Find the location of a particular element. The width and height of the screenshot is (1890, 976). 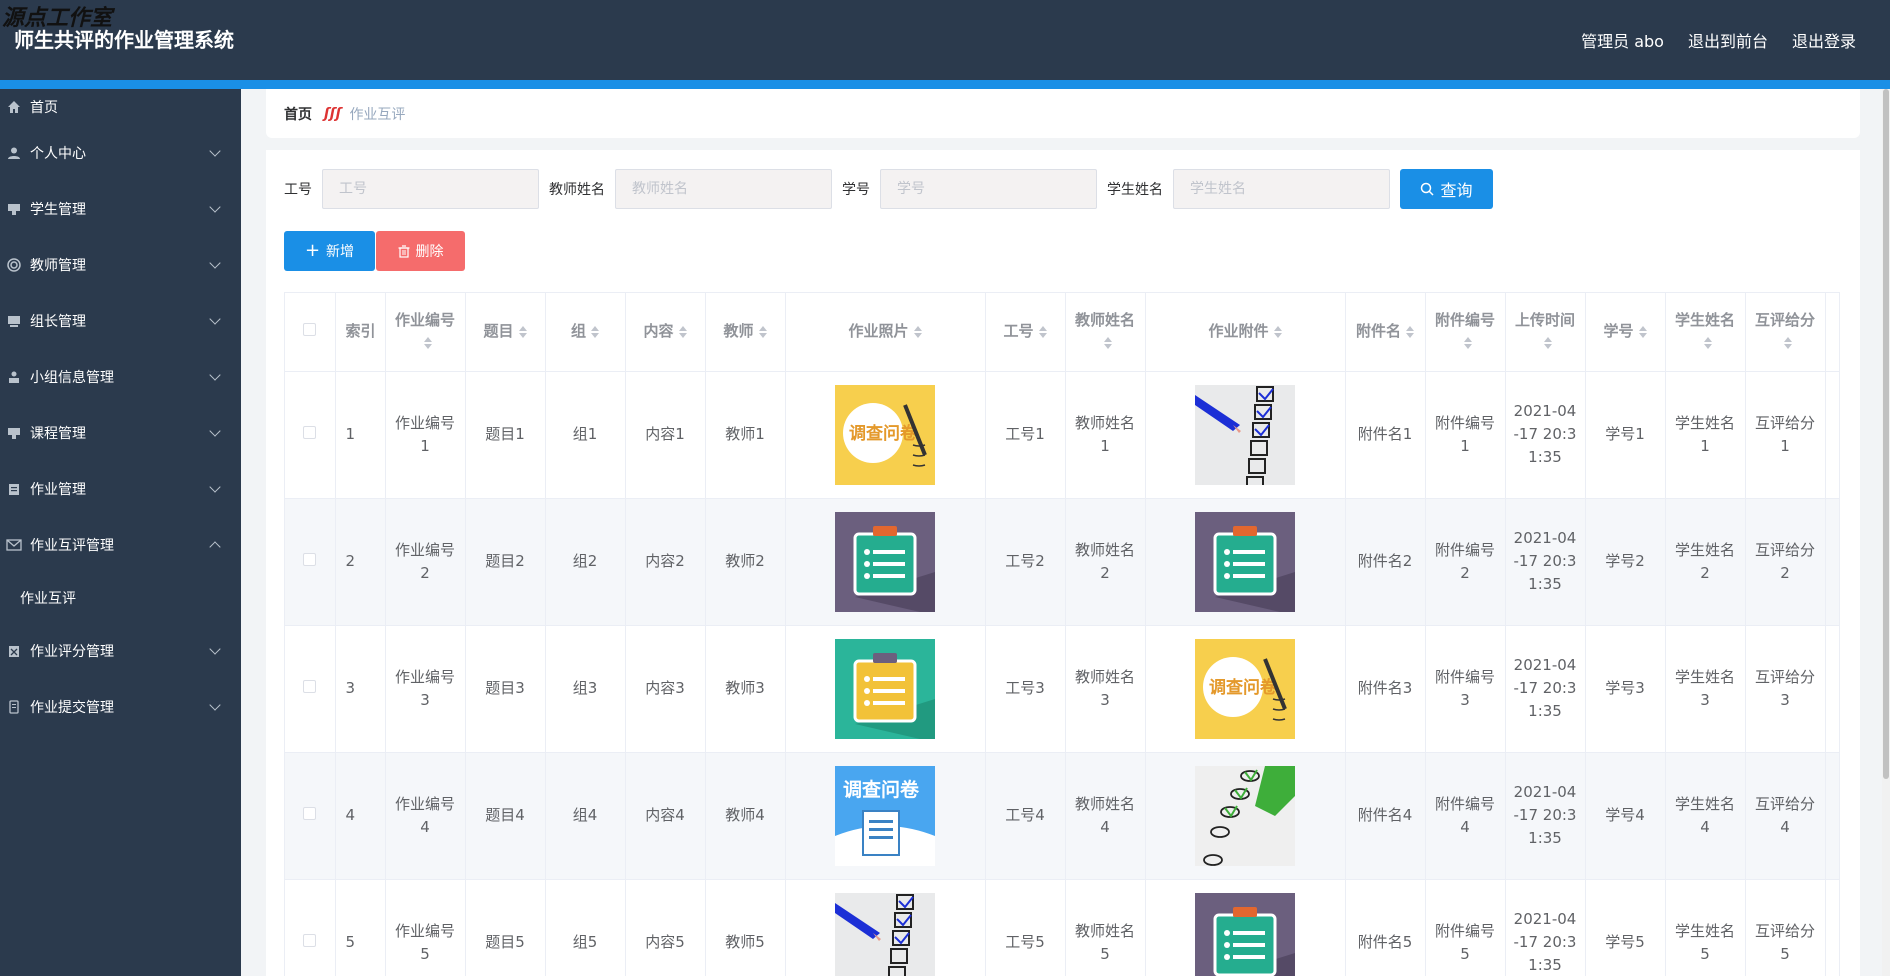

sidebar-item-students: 学生管理 is located at coordinates (120, 209).